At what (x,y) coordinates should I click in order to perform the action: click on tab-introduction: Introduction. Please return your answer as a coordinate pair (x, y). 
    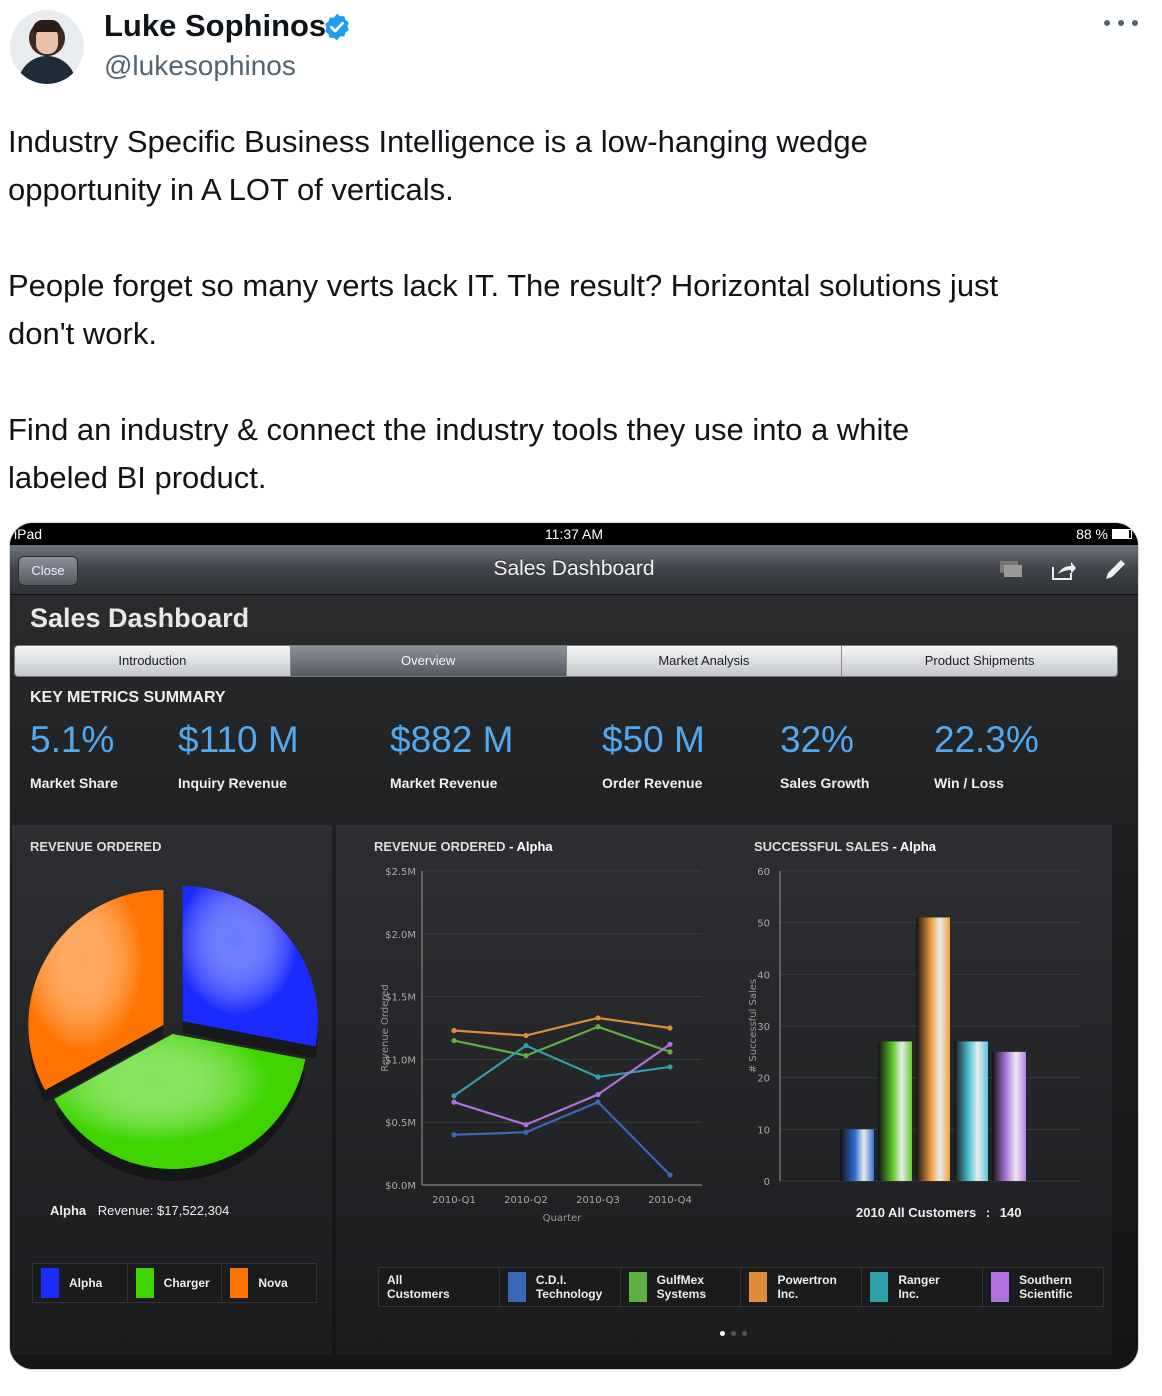
    Looking at the image, I should click on (153, 661).